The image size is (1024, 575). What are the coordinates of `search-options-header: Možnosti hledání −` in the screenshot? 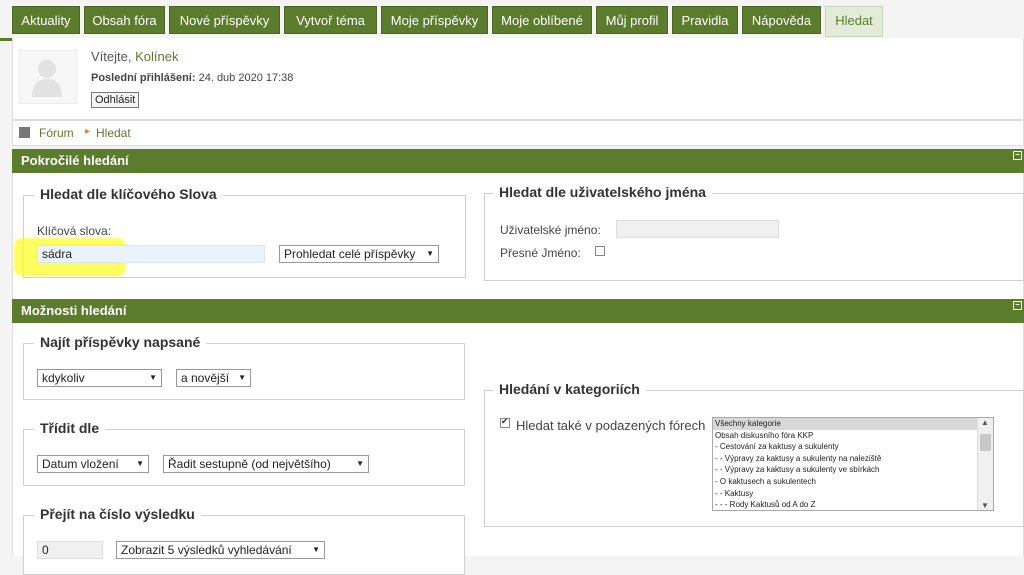 It's located at (518, 311).